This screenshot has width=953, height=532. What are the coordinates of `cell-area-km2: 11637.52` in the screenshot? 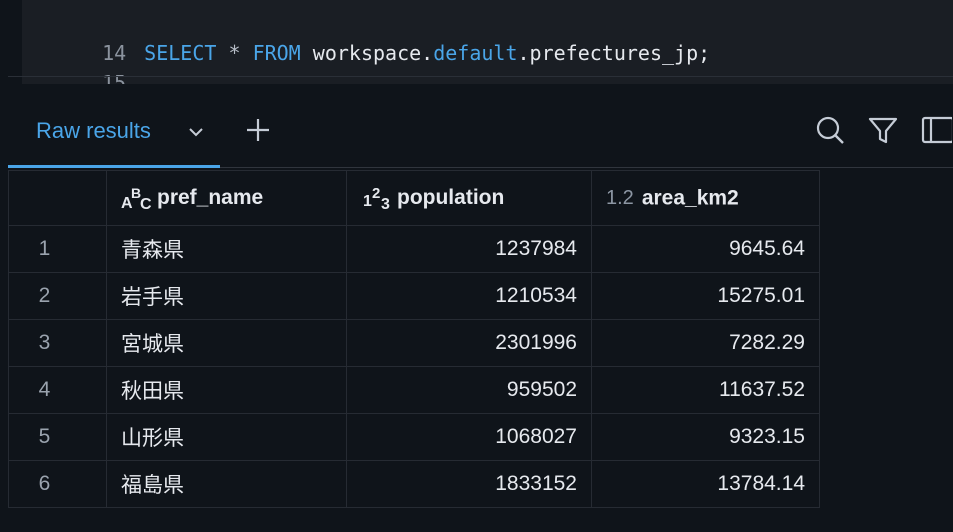 It's located at (705, 390).